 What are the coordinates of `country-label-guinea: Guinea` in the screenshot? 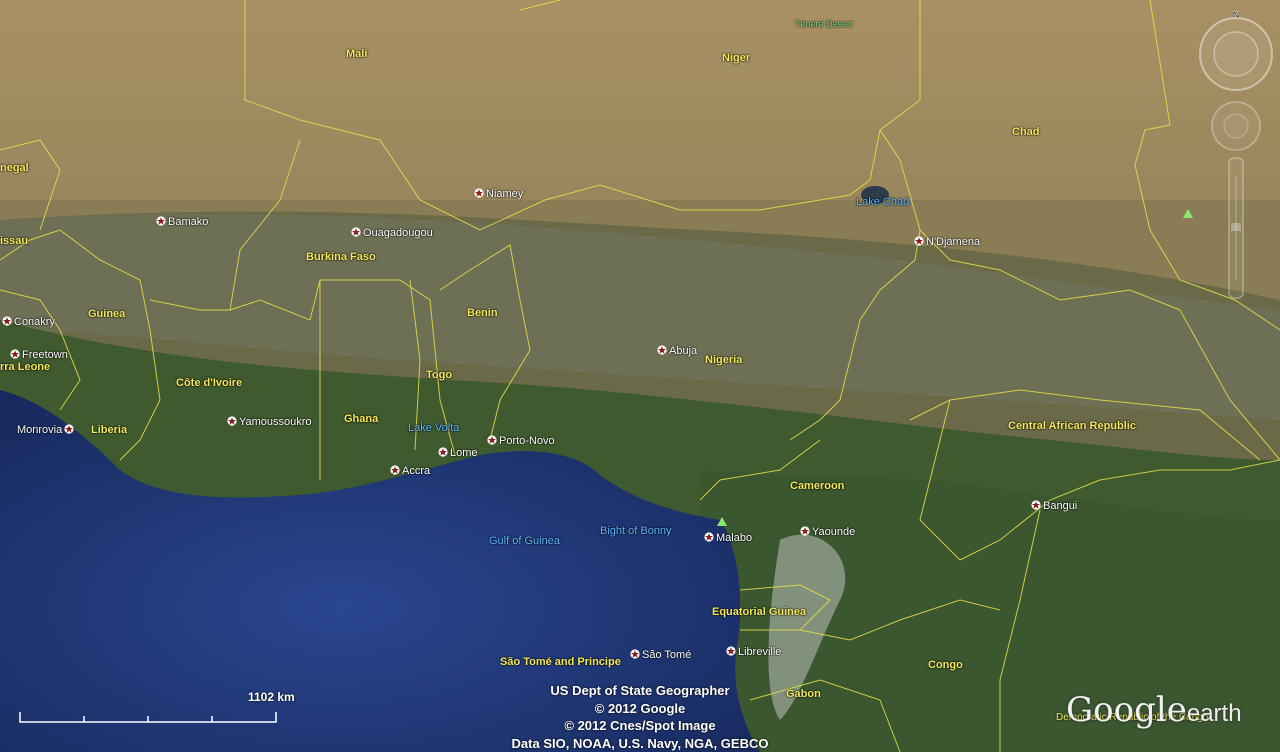 It's located at (107, 314).